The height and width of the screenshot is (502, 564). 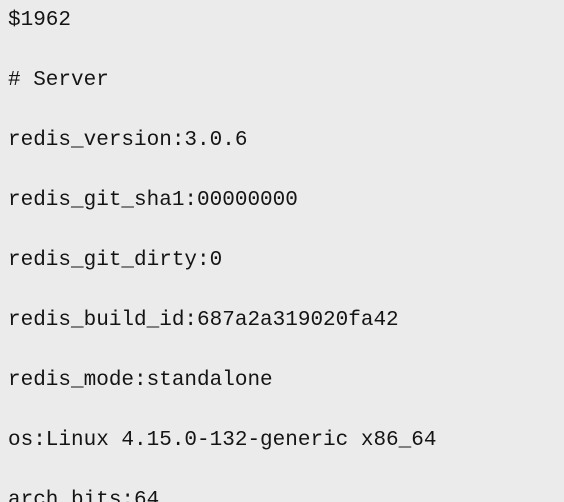 I want to click on info-line-redis-version: redis_version:3.0.6, so click(x=128, y=140).